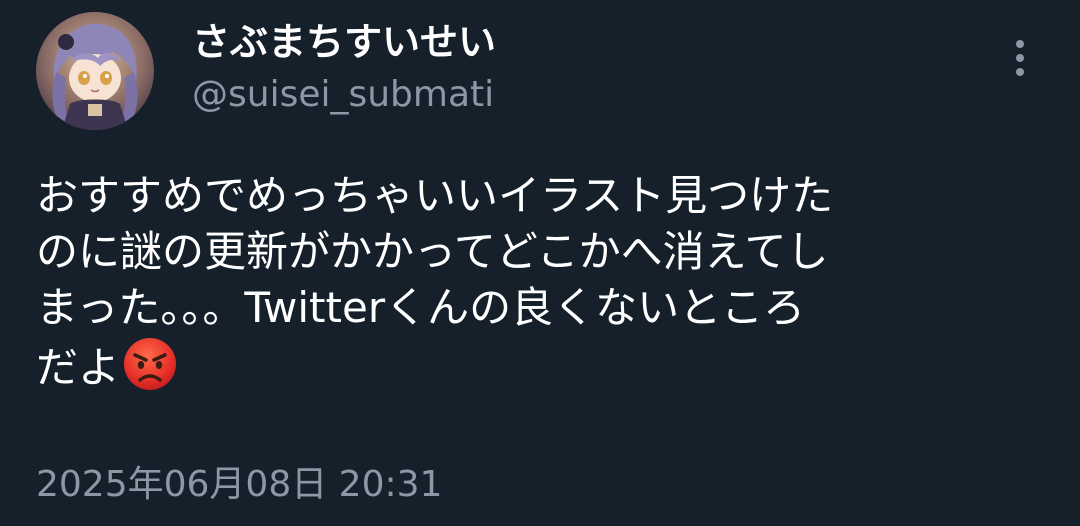 The image size is (1080, 526). What do you see at coordinates (421, 307) in the screenshot?
I see `tweet-text-line: まった。。。Twitterくんの良くないところ` at bounding box center [421, 307].